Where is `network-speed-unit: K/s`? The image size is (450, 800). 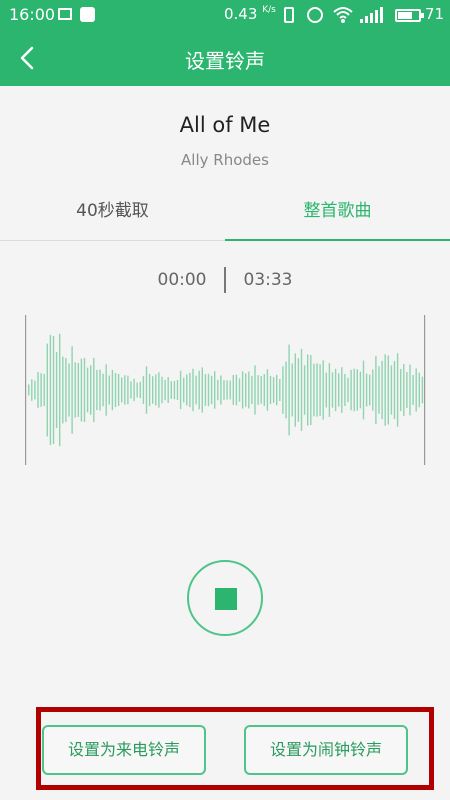
network-speed-unit: K/s is located at coordinates (269, 10).